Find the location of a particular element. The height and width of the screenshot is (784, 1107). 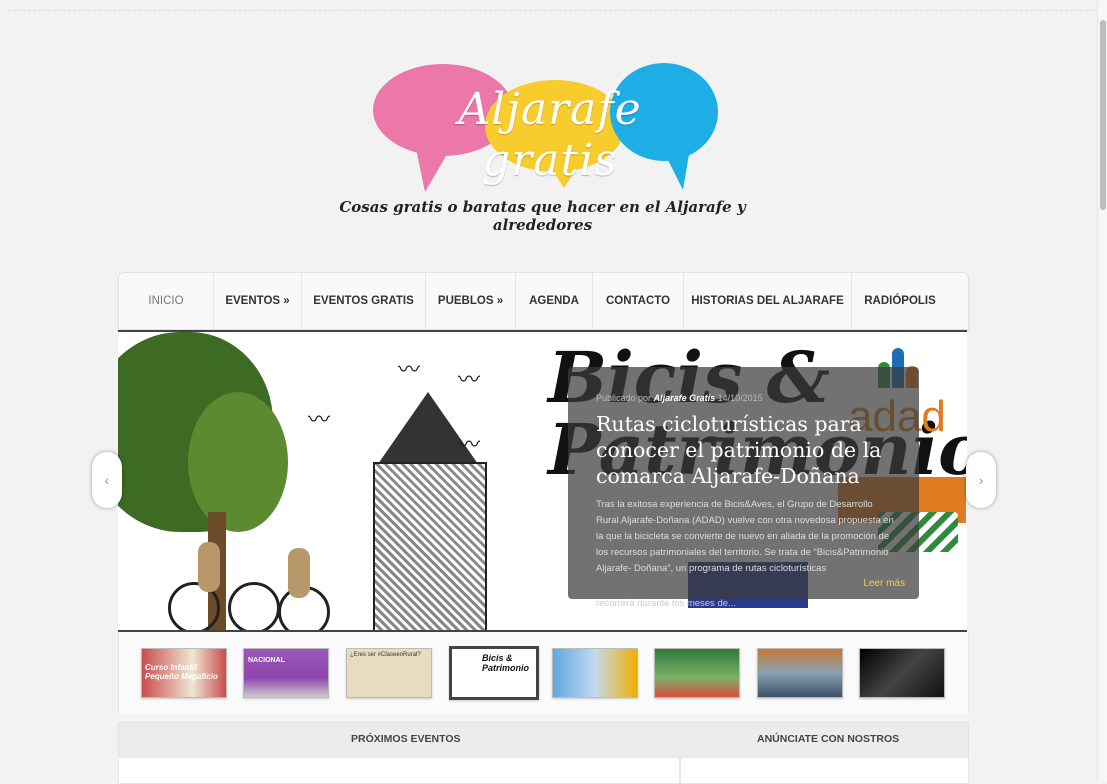

site-logo: Aljarafe gratis is located at coordinates (545, 128).